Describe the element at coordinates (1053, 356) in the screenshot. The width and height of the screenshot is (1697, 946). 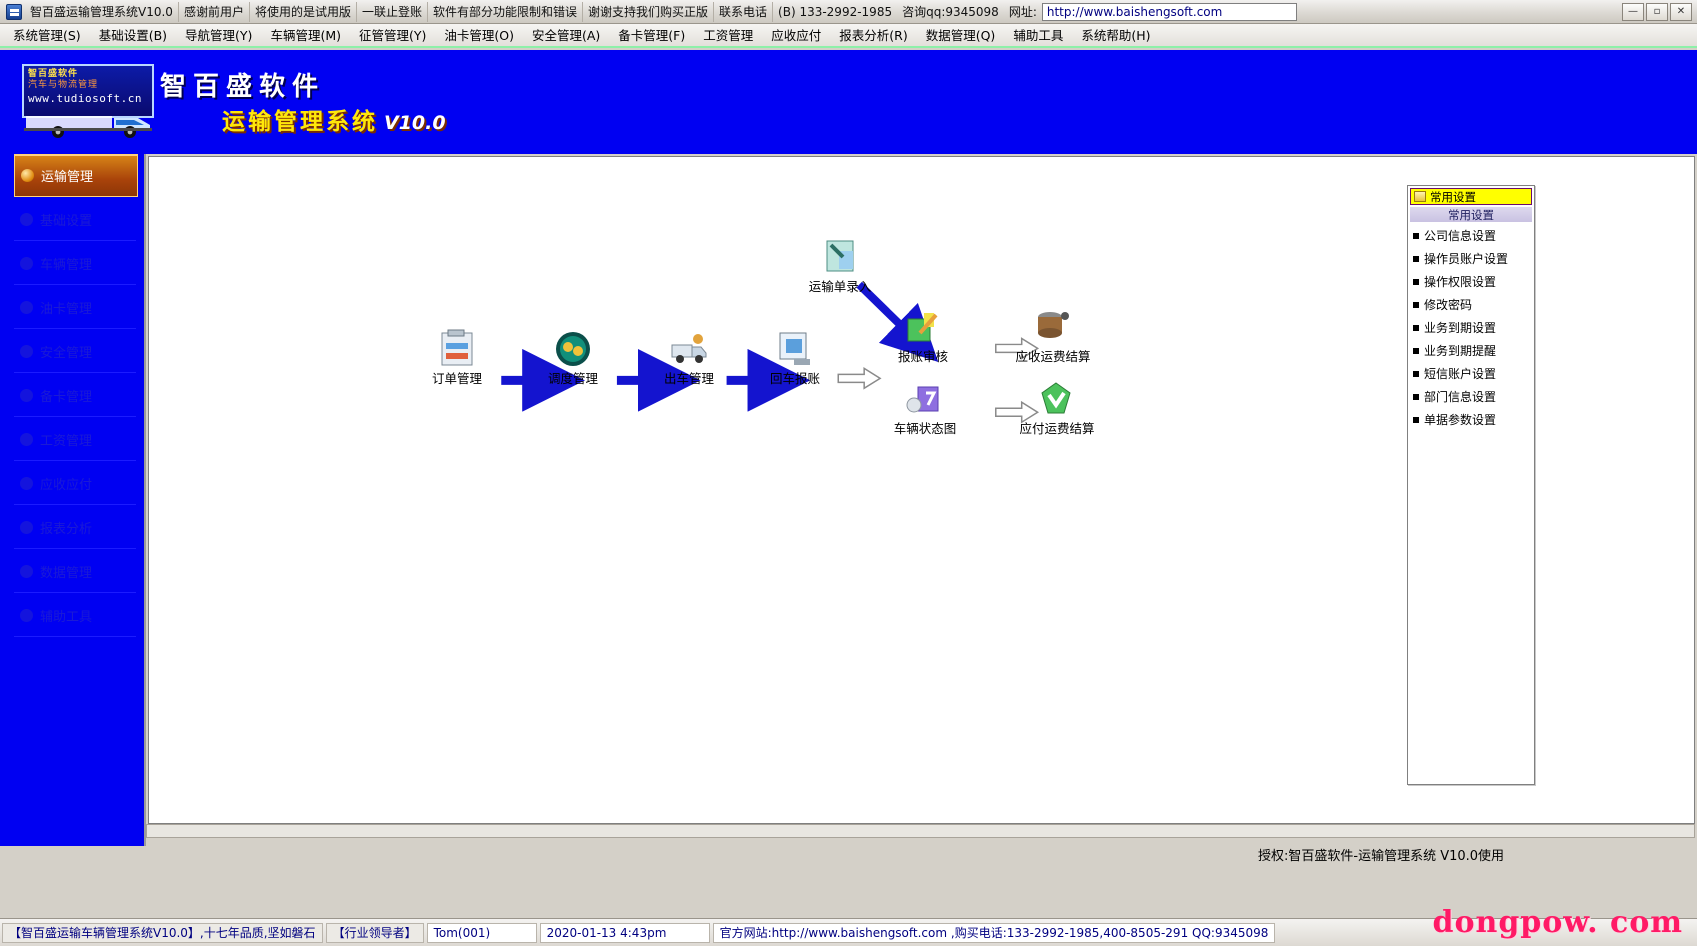
I see `flow-node-label-receivable: 应收运费结算` at that location.